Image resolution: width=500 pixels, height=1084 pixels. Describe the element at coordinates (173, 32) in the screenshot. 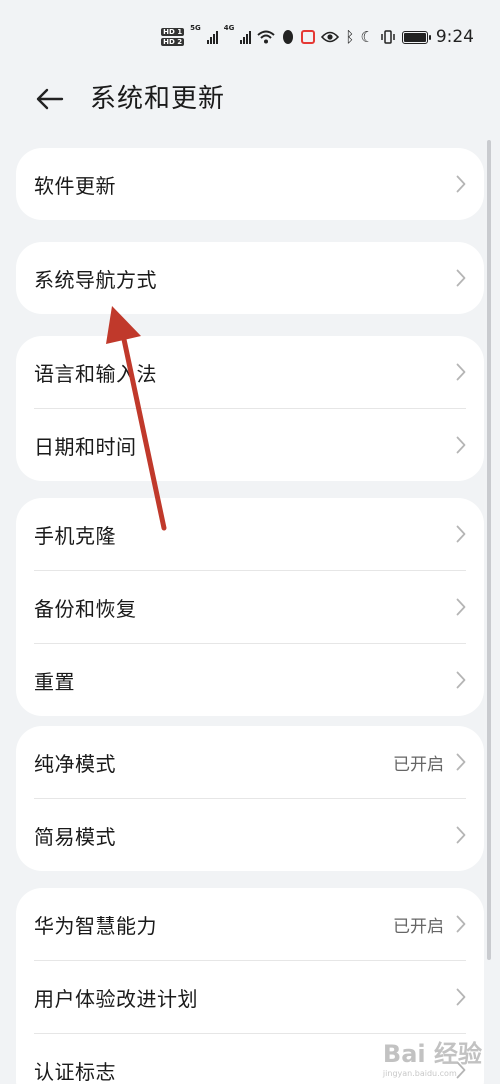

I see `hd1-badge: HD 1` at that location.